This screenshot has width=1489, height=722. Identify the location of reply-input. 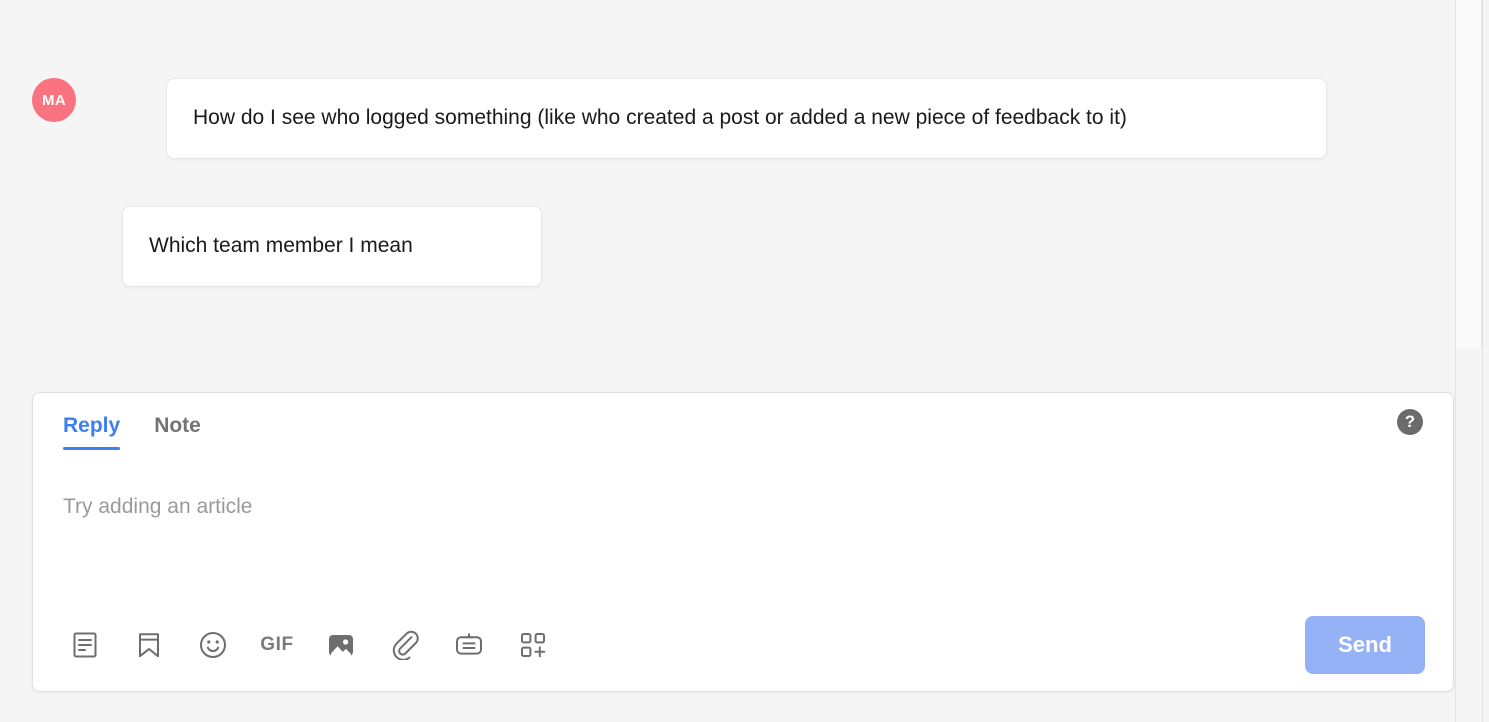
(743, 541).